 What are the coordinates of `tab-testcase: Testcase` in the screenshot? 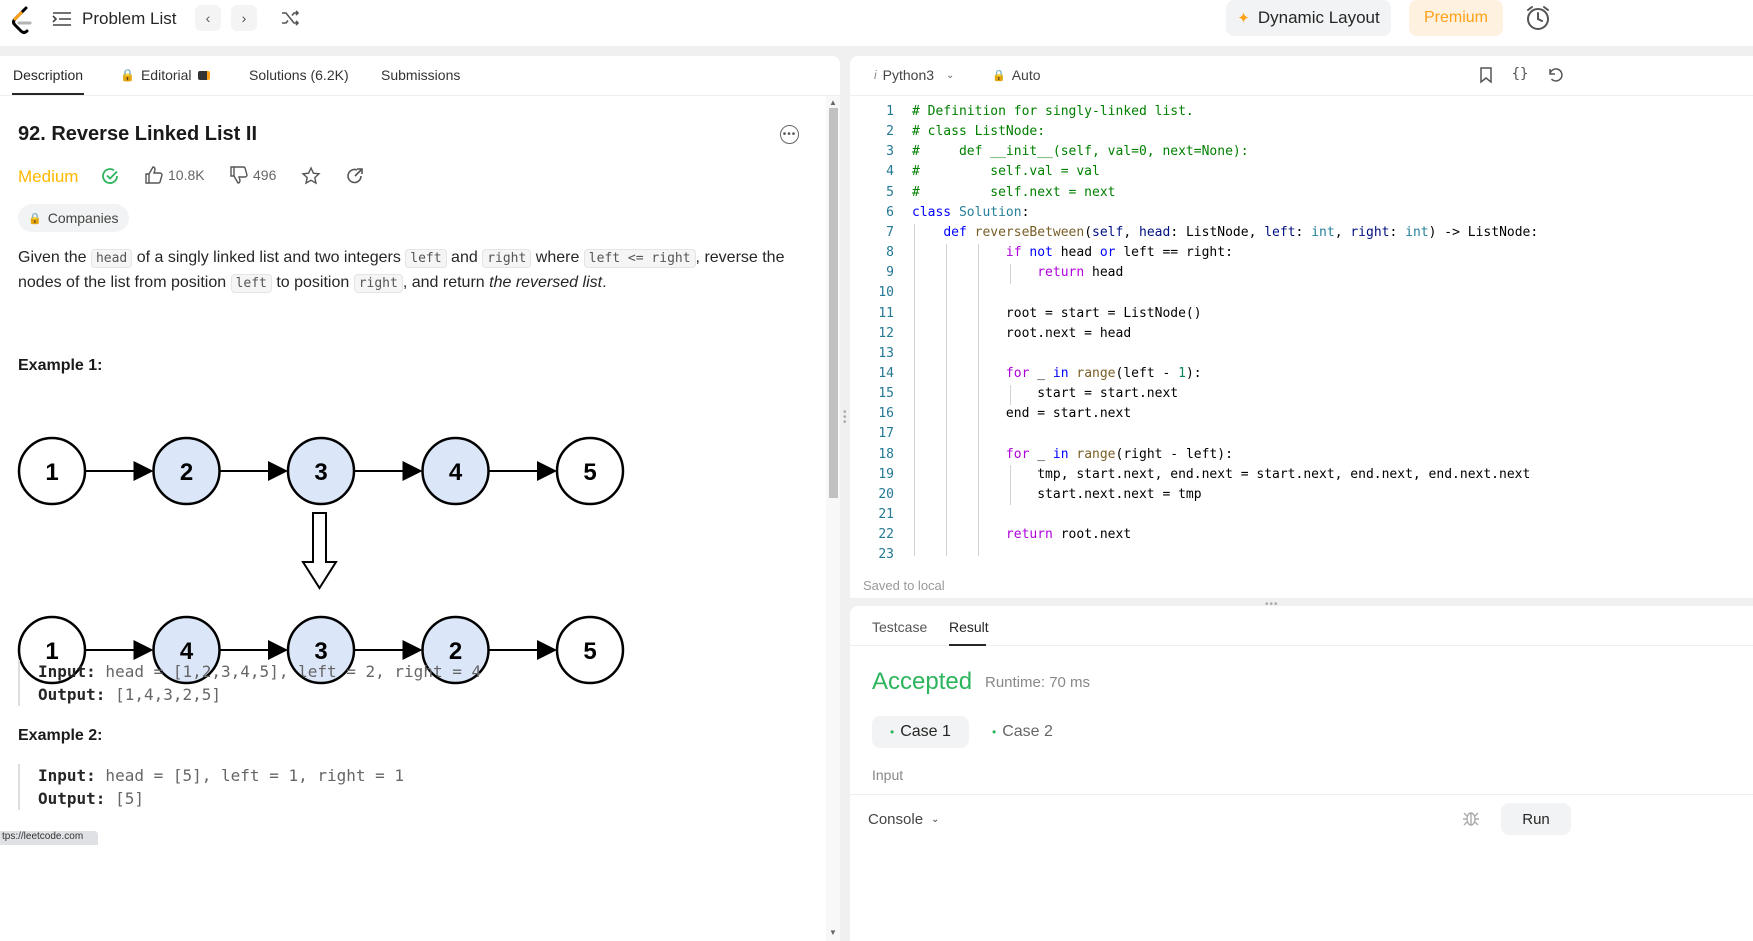 It's located at (899, 627).